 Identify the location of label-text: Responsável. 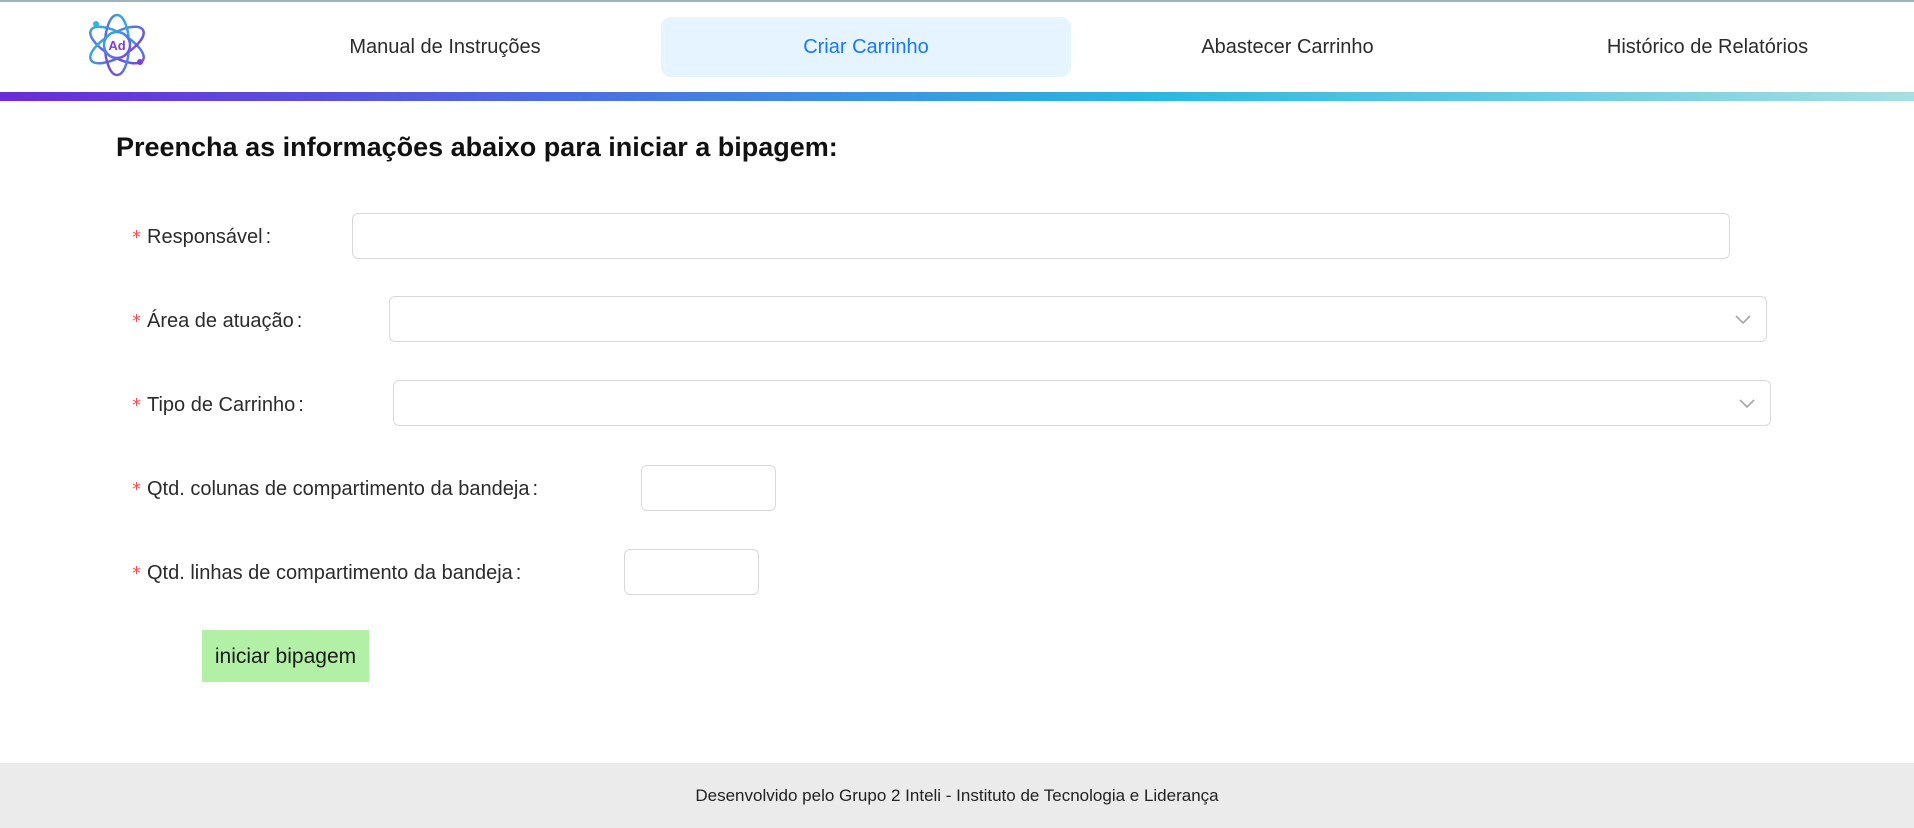
(205, 237).